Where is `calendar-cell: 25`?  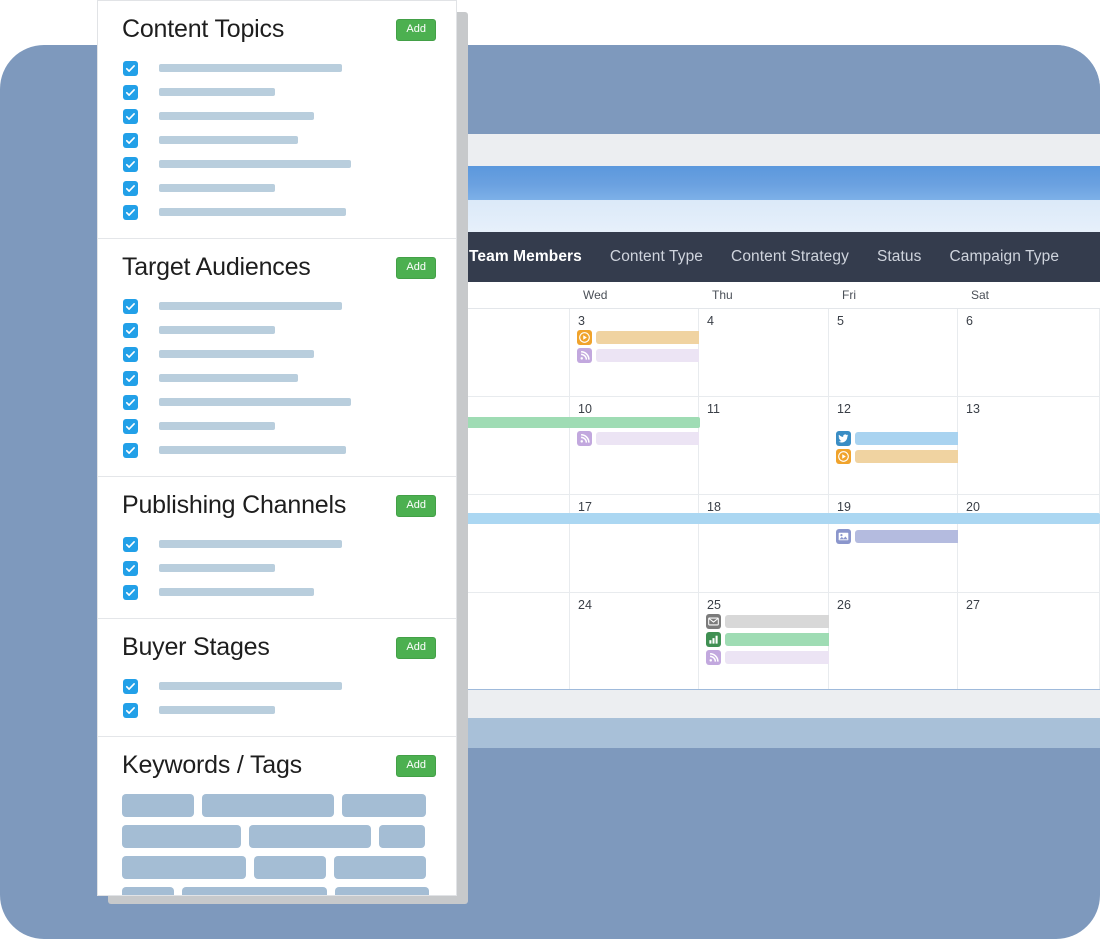 calendar-cell: 25 is located at coordinates (766, 642).